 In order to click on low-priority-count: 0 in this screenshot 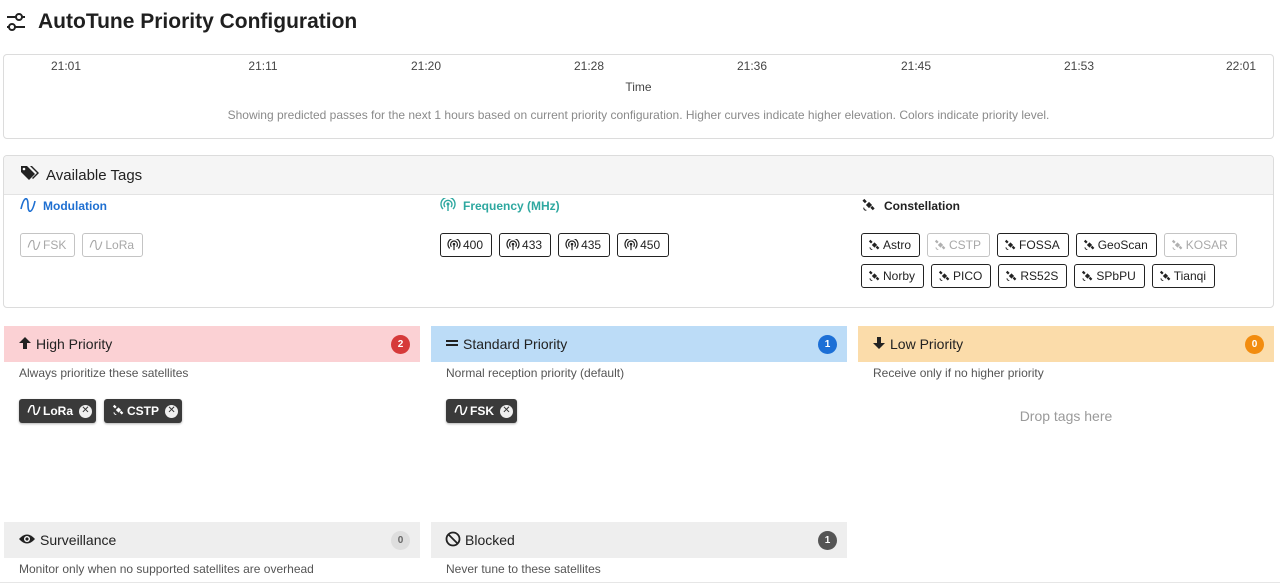, I will do `click(1254, 344)`.